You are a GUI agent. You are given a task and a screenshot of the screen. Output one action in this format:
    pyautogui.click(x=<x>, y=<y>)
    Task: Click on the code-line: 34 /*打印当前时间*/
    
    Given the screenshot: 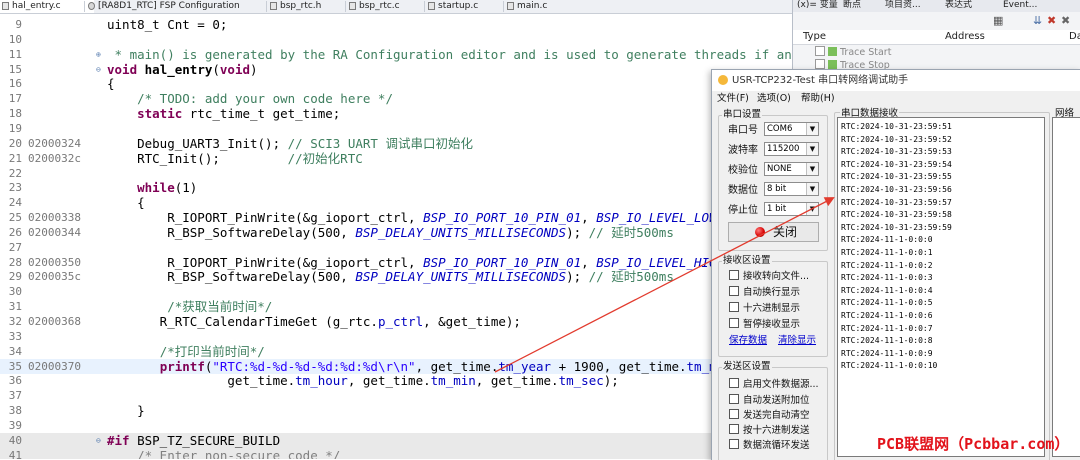 What is the action you would take?
    pyautogui.click(x=396, y=351)
    